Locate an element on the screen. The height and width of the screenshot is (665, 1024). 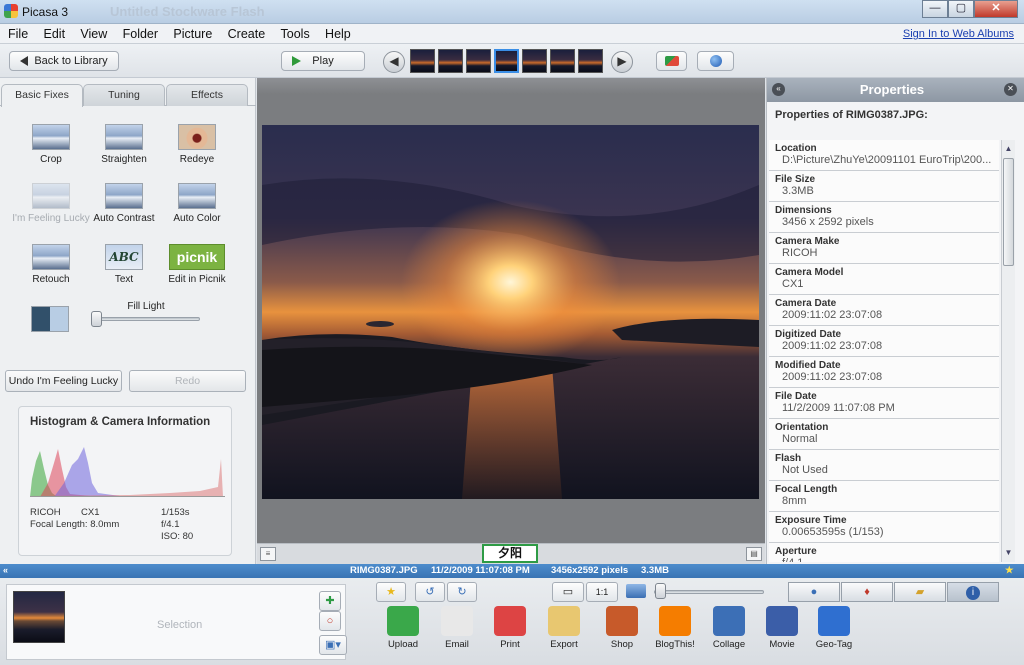
play-label: Play is located at coordinates (323, 61).